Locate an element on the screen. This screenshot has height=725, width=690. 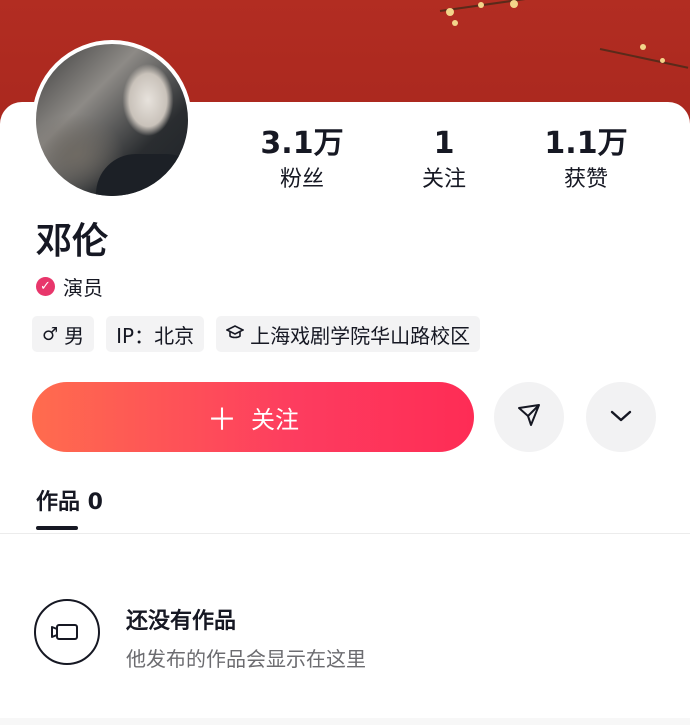
divider is located at coordinates (345, 533).